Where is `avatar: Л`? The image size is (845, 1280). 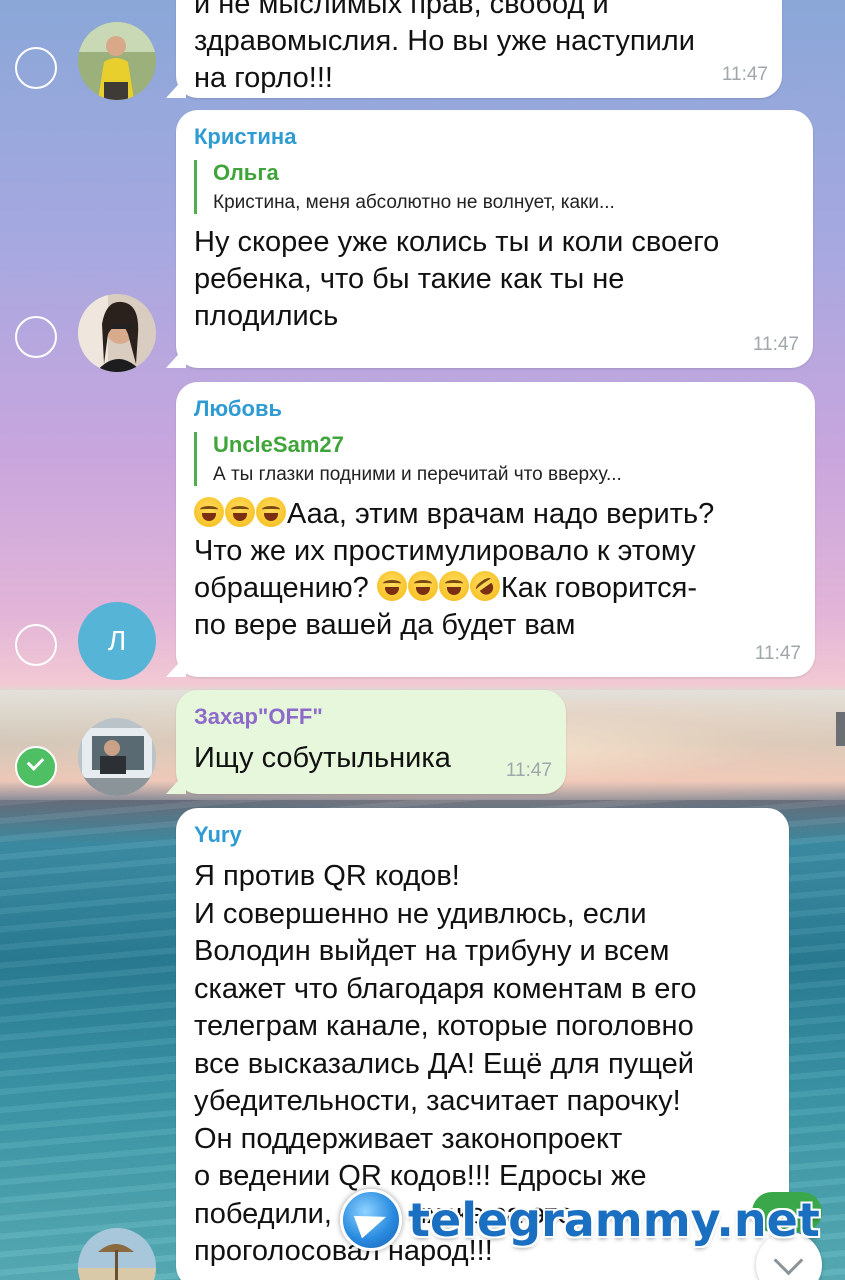 avatar: Л is located at coordinates (117, 641).